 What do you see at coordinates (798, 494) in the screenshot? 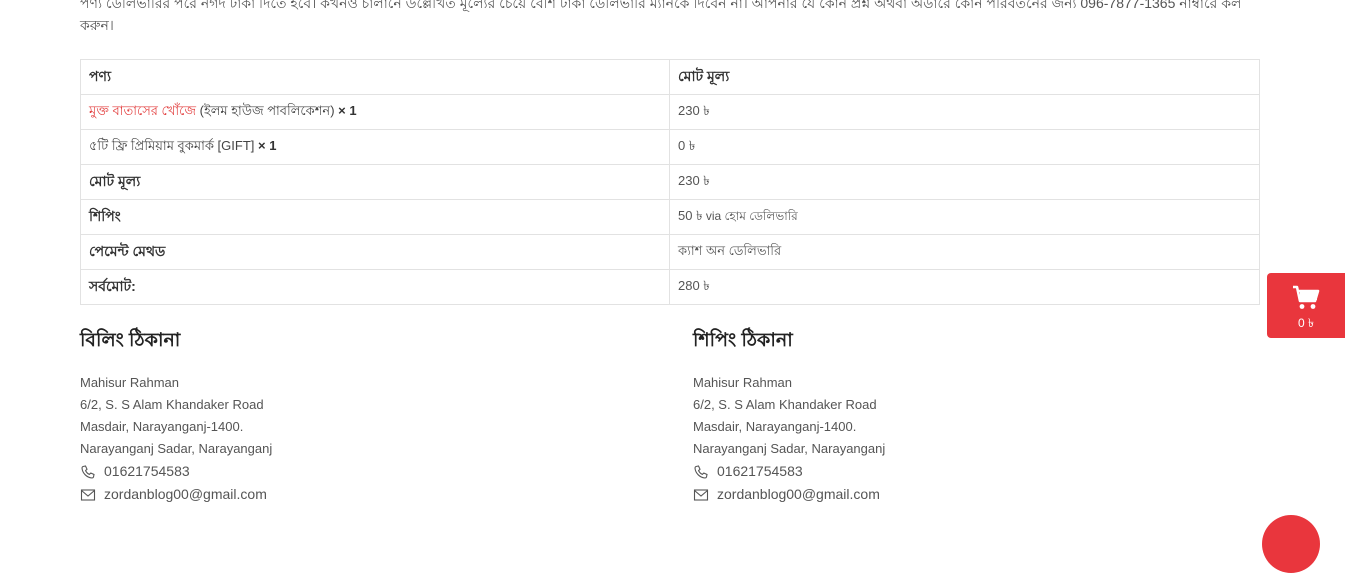
I see `shipping-email: zordanblog00@gmail.com` at bounding box center [798, 494].